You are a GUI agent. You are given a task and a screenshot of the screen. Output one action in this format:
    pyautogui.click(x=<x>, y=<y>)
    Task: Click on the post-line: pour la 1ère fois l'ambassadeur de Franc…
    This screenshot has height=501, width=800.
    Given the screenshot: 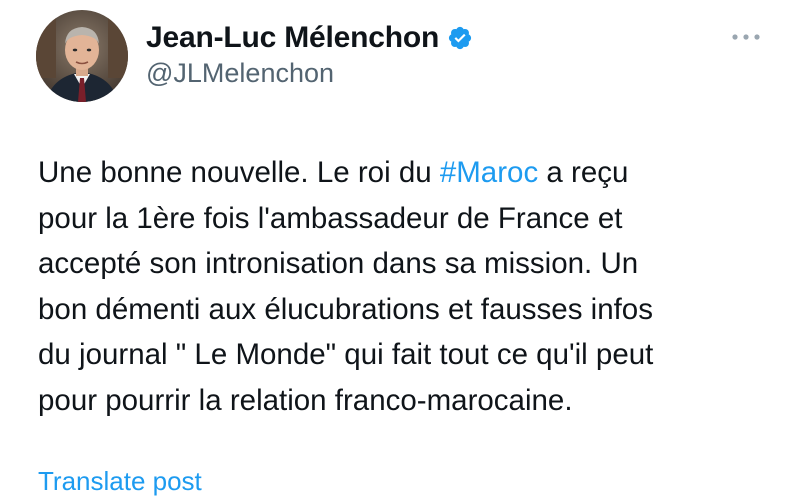 What is the action you would take?
    pyautogui.click(x=330, y=218)
    